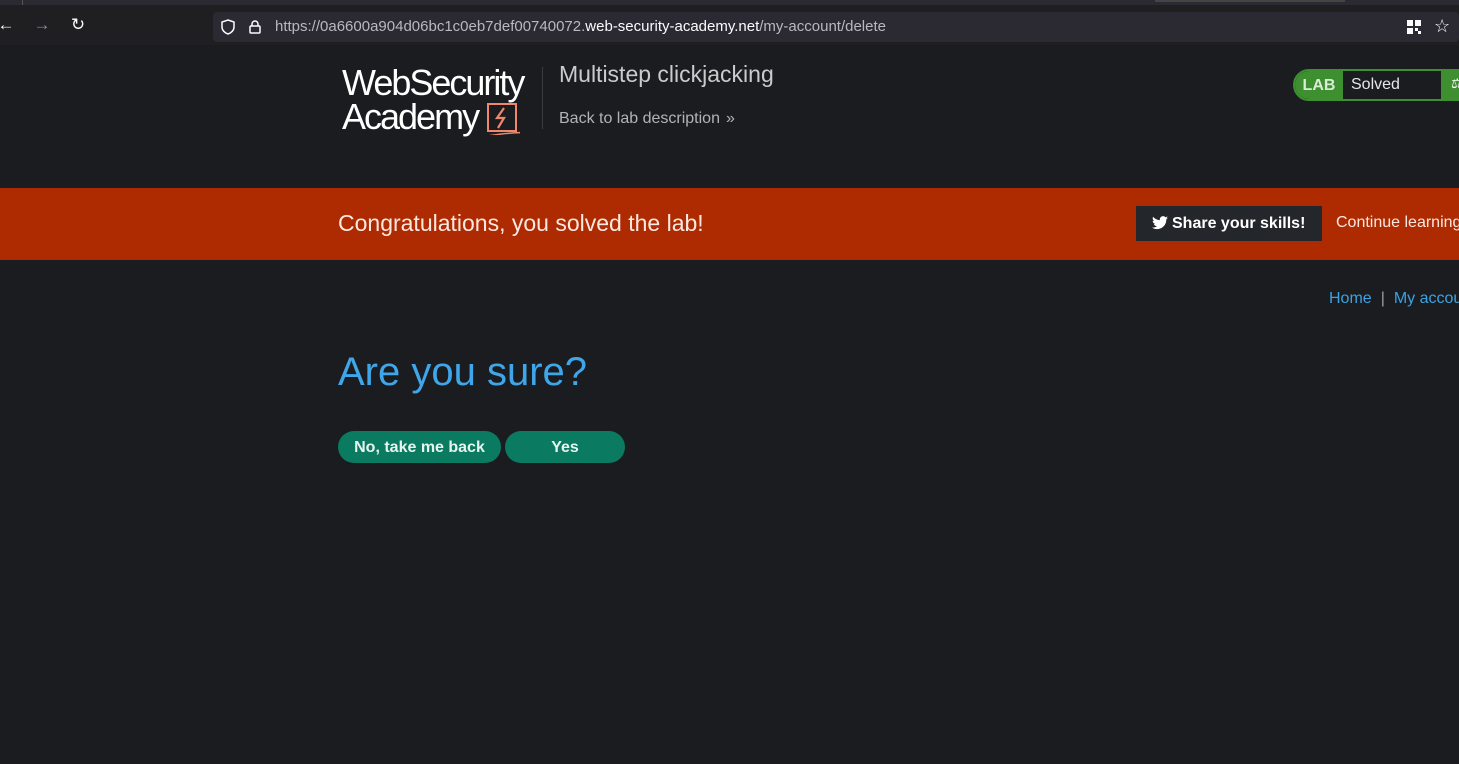 This screenshot has width=1459, height=764. I want to click on tab-divider, so click(22, 2).